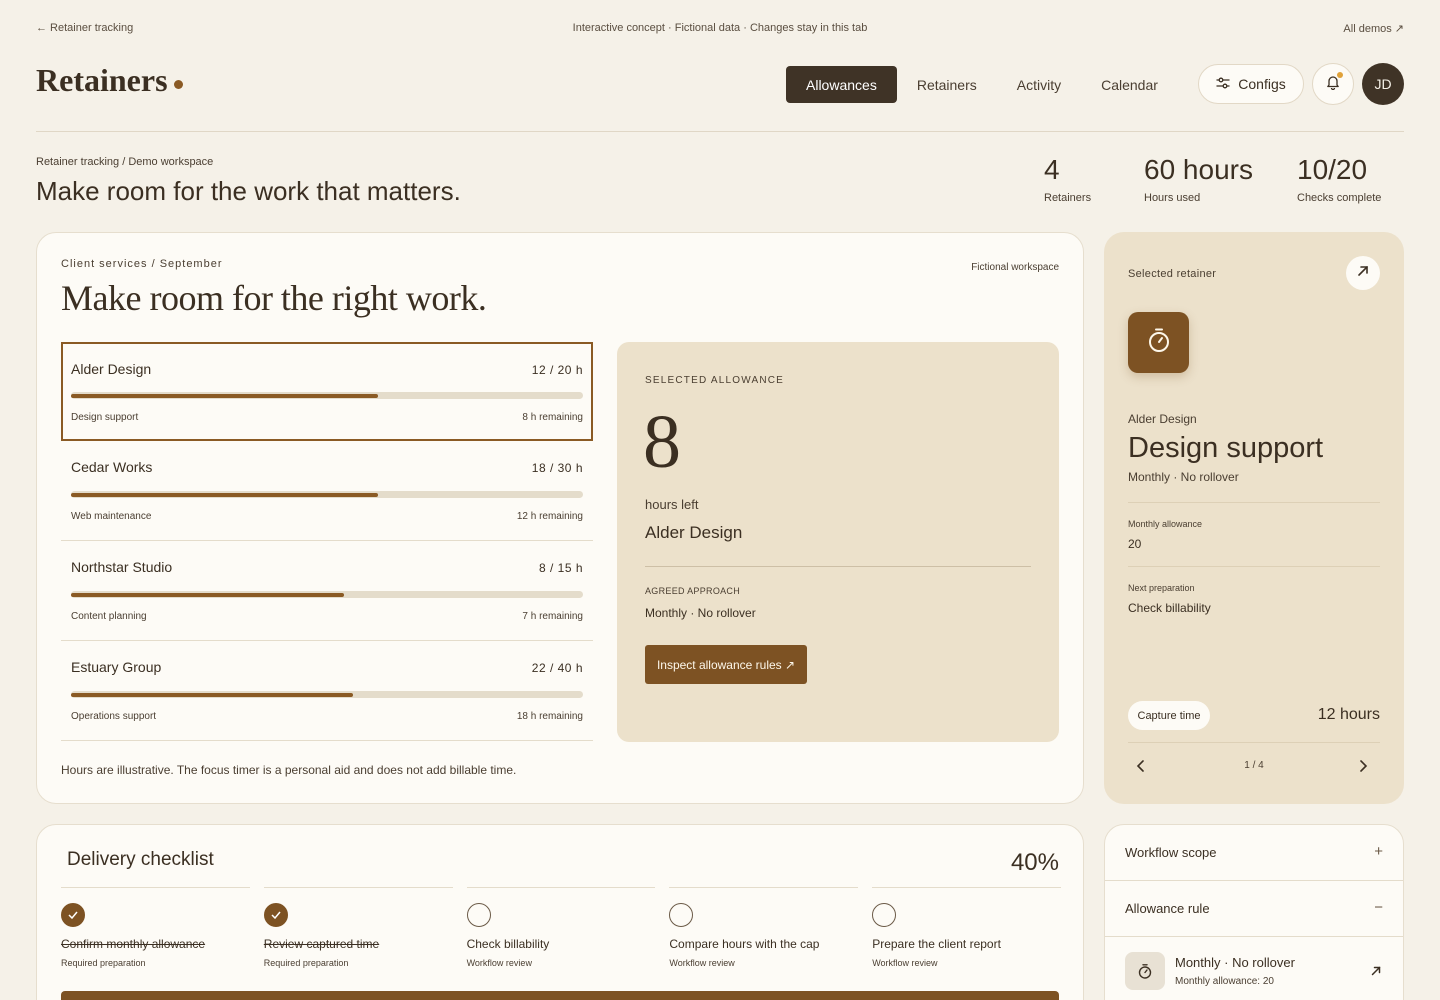 This screenshot has width=1440, height=1000. Describe the element at coordinates (693, 591) in the screenshot. I see `approach-label: AGREED APPROACH` at that location.